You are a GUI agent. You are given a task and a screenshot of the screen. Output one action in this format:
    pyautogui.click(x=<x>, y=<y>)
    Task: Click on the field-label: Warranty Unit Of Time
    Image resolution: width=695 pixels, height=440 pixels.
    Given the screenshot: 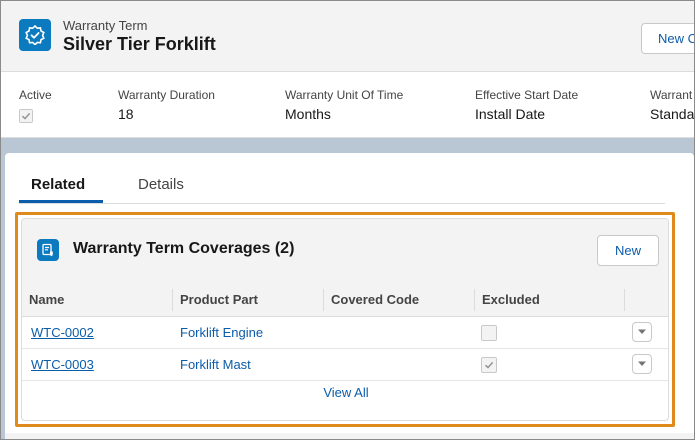 What is the action you would take?
    pyautogui.click(x=344, y=95)
    